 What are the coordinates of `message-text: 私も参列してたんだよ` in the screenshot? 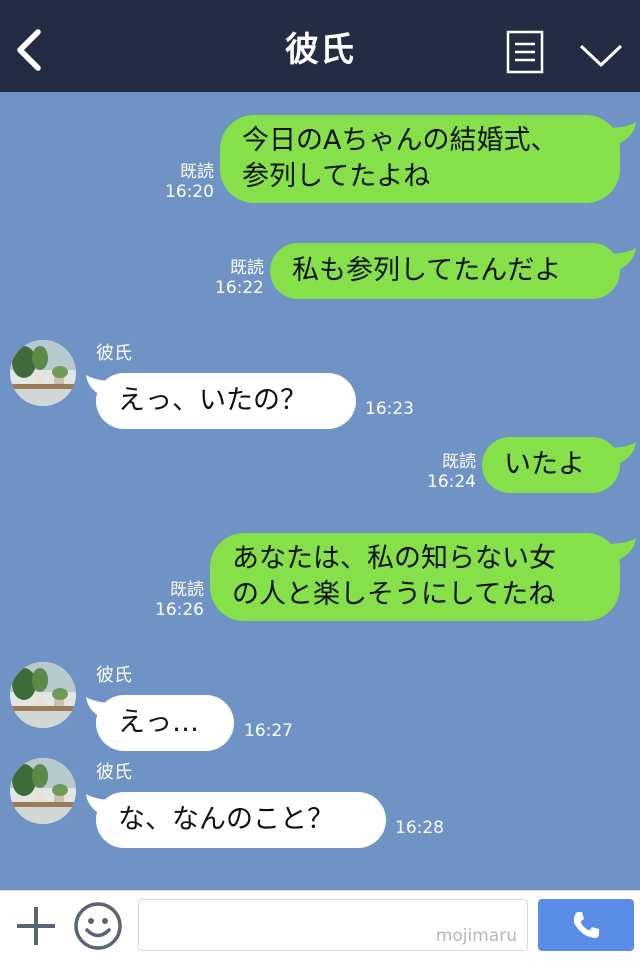 It's located at (427, 270).